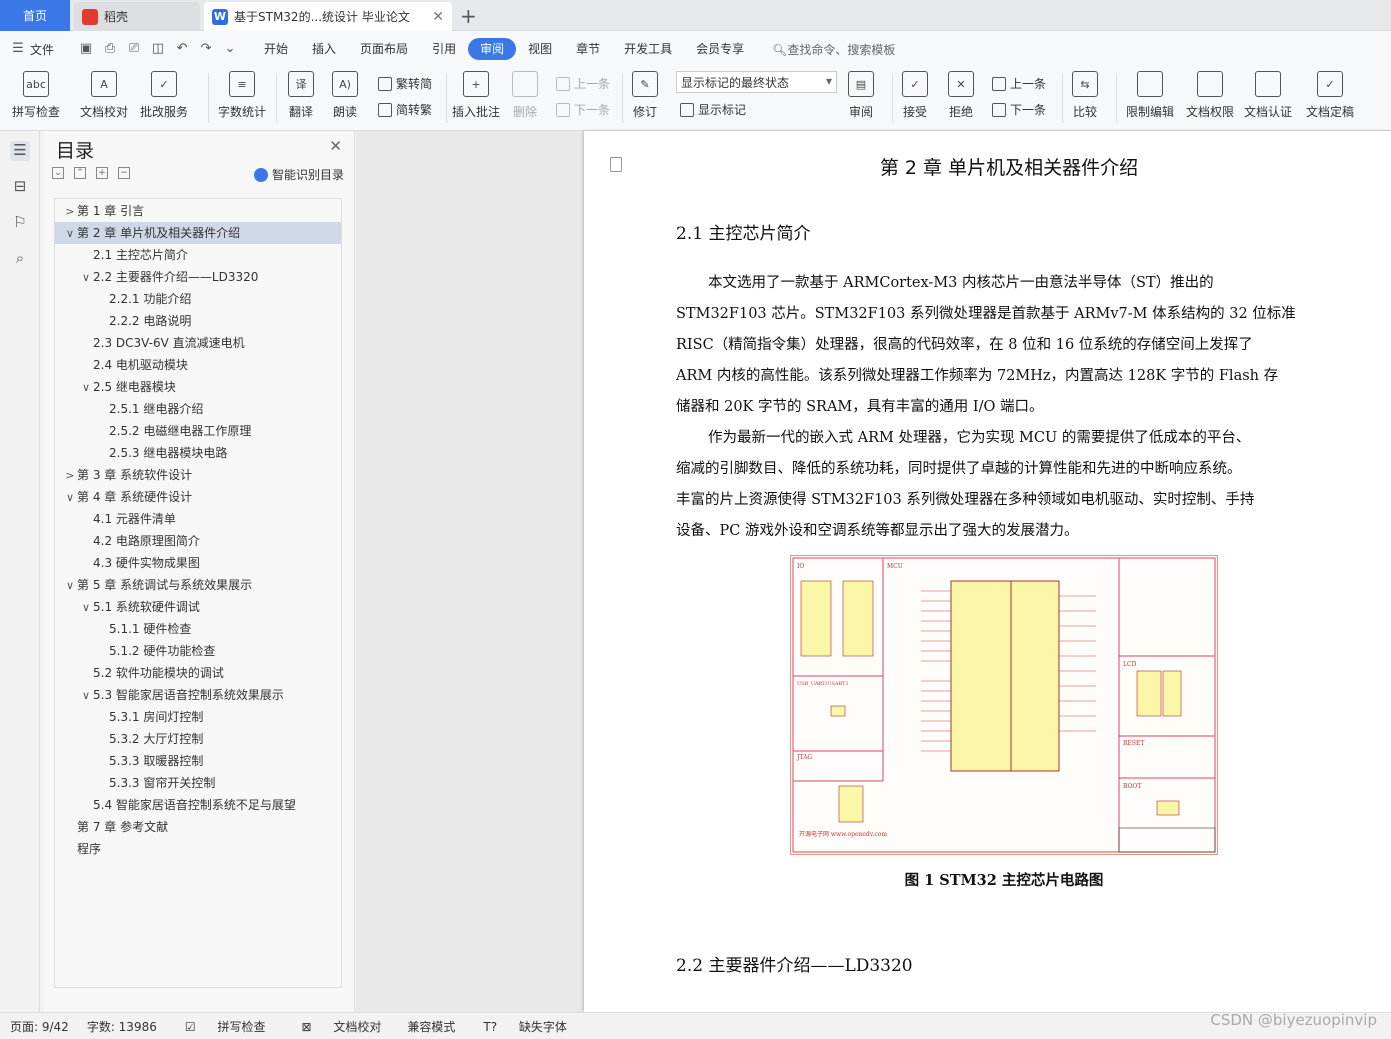  Describe the element at coordinates (540, 49) in the screenshot. I see `menu-view: 视图` at that location.